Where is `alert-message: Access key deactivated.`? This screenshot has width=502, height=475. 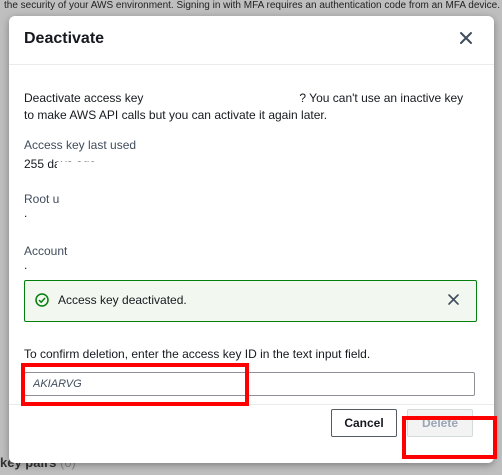 alert-message: Access key deactivated. is located at coordinates (122, 300).